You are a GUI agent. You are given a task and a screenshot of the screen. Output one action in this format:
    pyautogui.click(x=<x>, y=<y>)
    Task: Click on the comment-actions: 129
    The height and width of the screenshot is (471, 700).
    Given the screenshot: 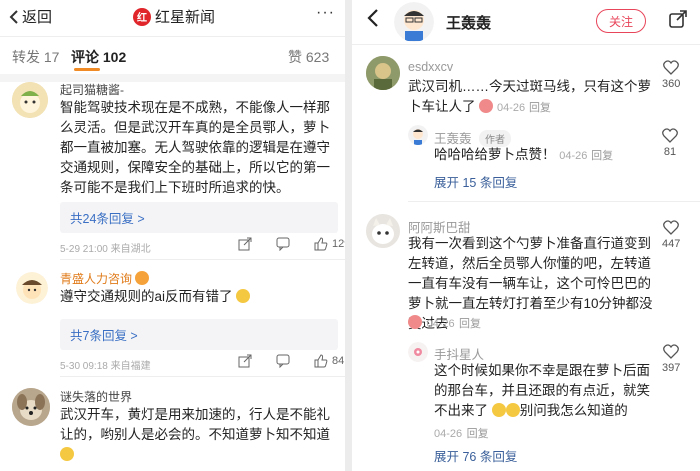 What is the action you would take?
    pyautogui.click(x=291, y=244)
    